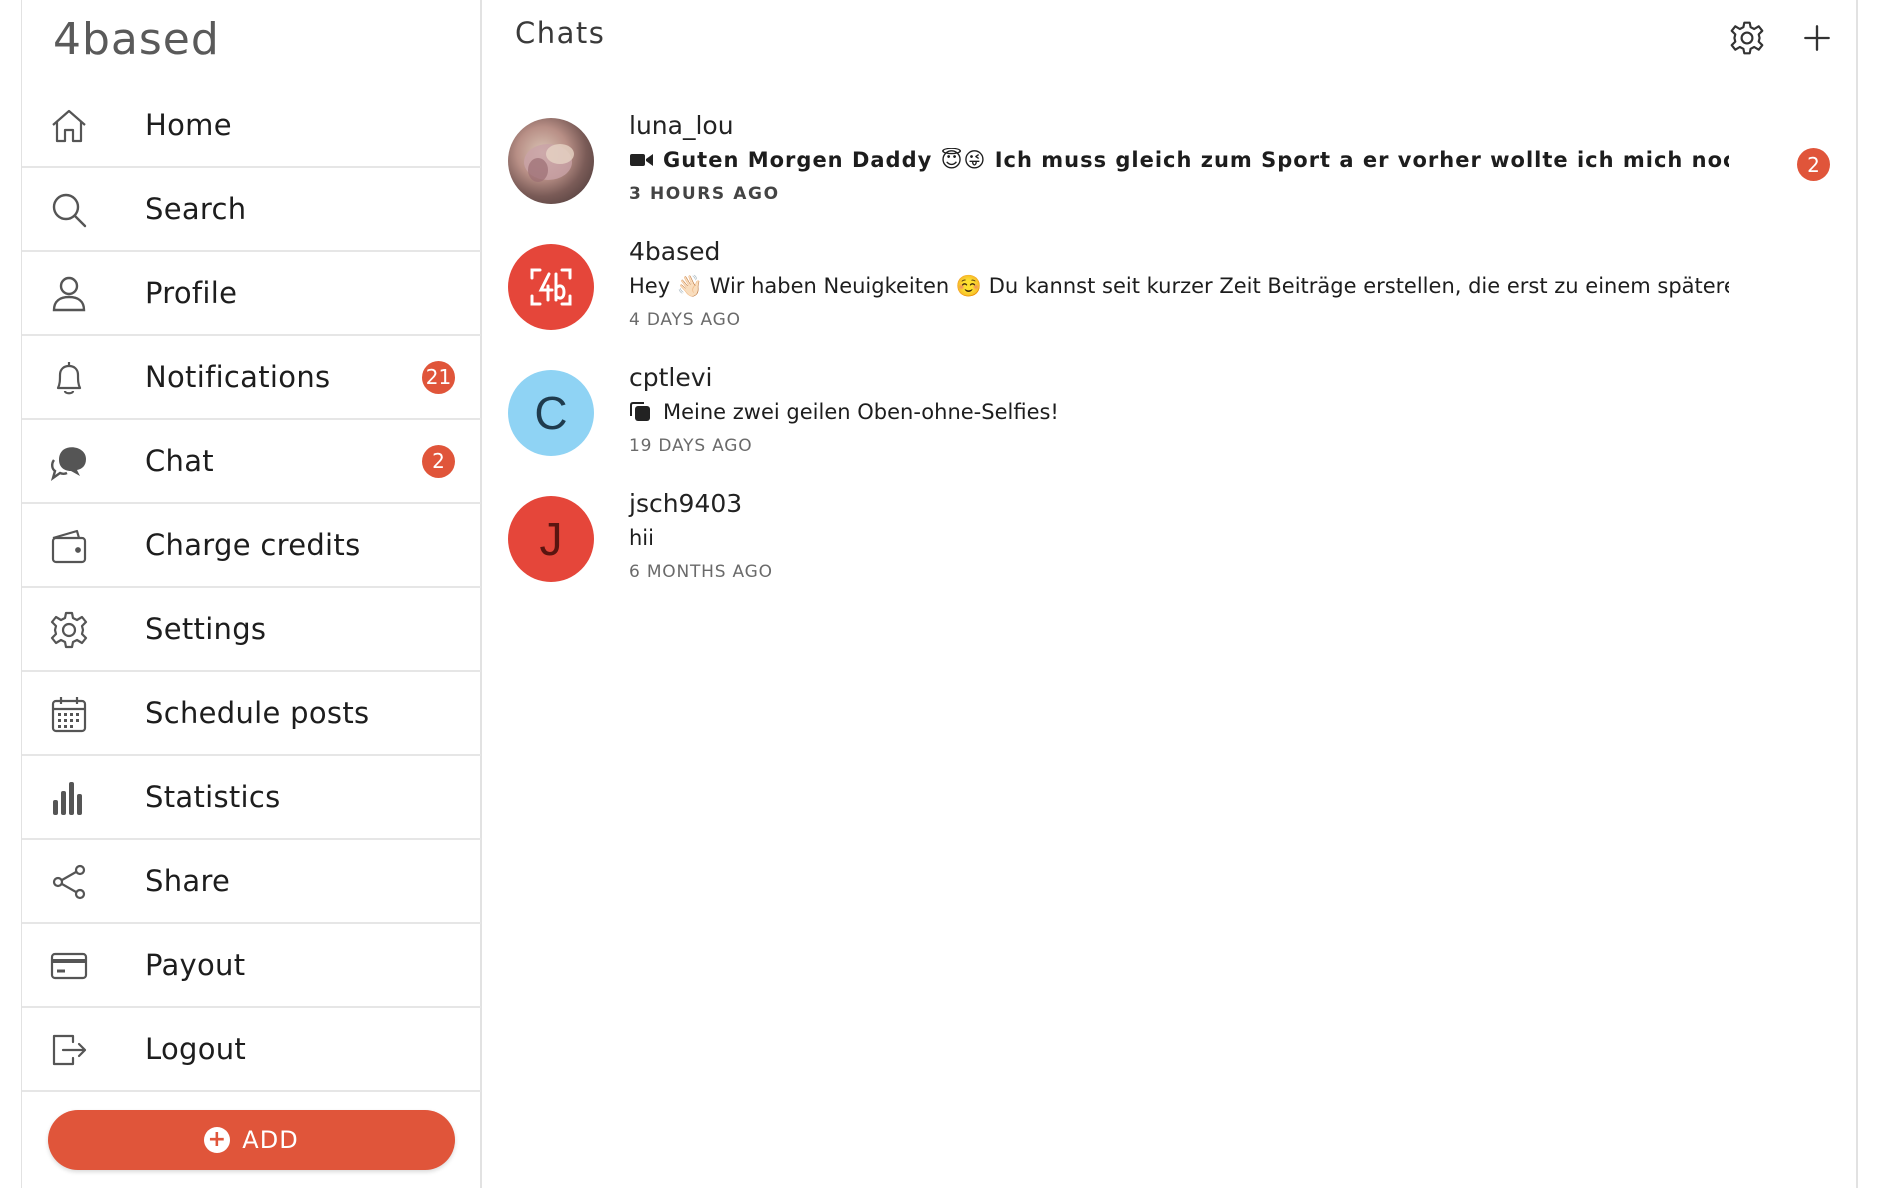 The image size is (1880, 1188). What do you see at coordinates (1170, 549) in the screenshot?
I see `chat-row-jsch9403: J jsch9403 hii 6 MONTHS AGO` at bounding box center [1170, 549].